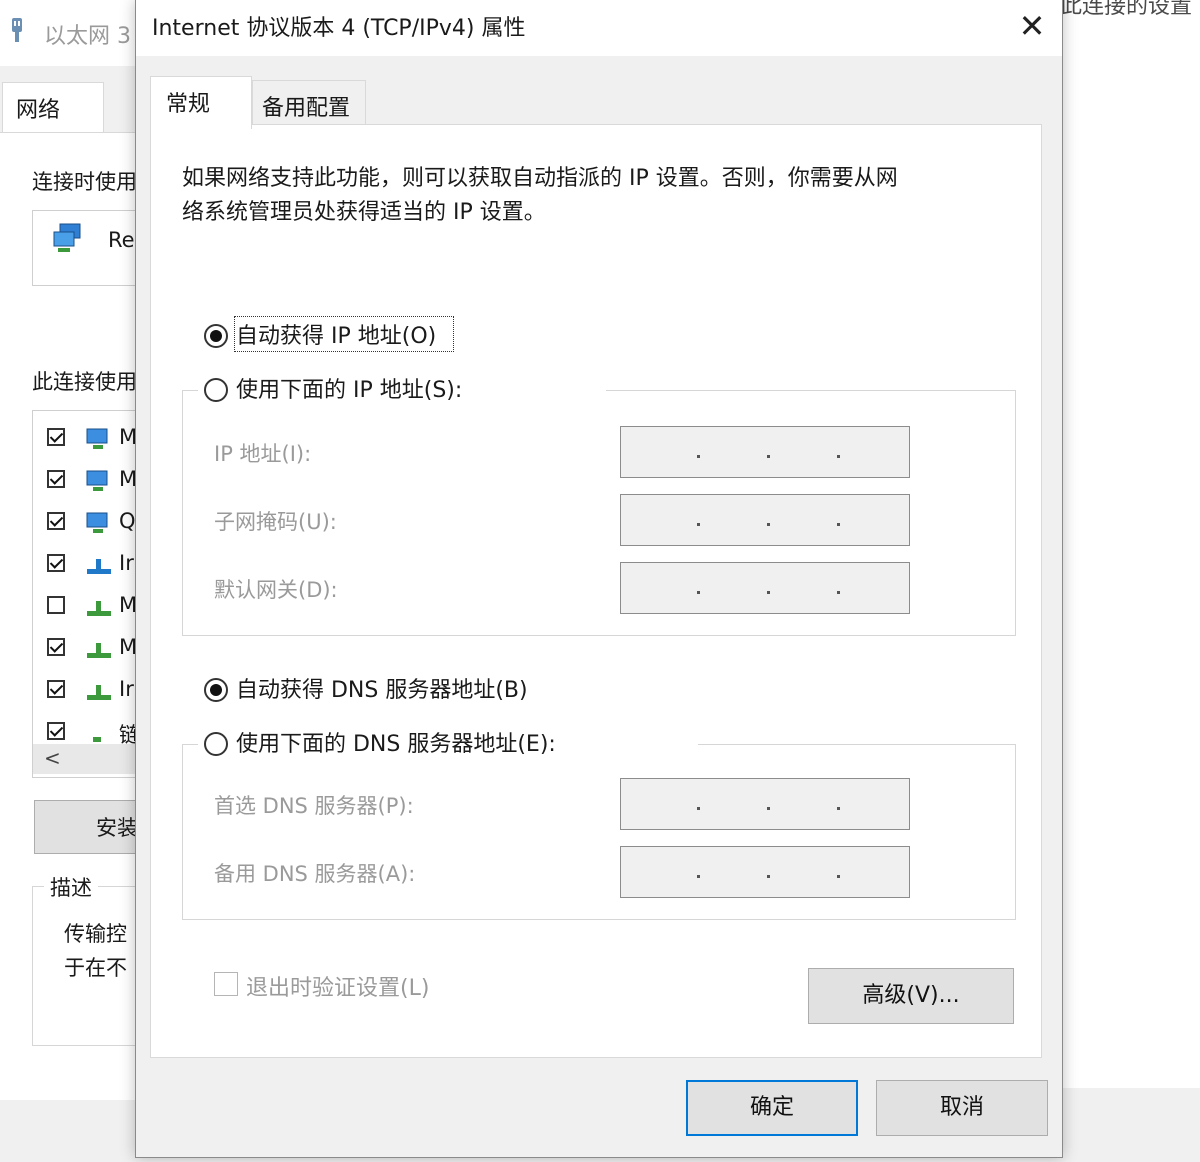 Image resolution: width=1200 pixels, height=1162 pixels. Describe the element at coordinates (95, 968) in the screenshot. I see `description-text-line2: 于在不` at that location.